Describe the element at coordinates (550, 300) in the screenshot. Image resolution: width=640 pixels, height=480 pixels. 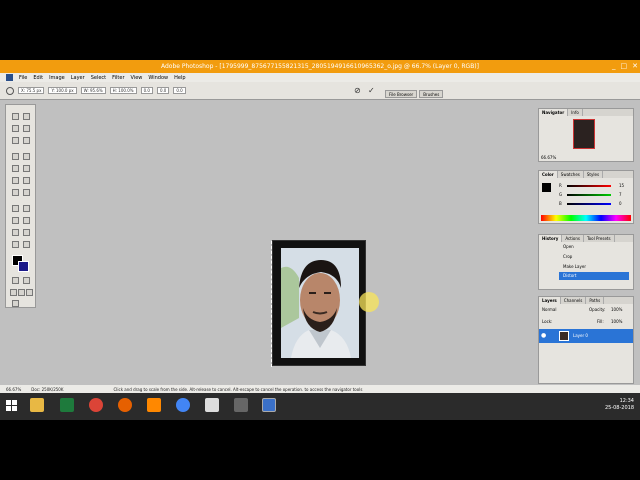
I see `tab-layers: Layers` at that location.